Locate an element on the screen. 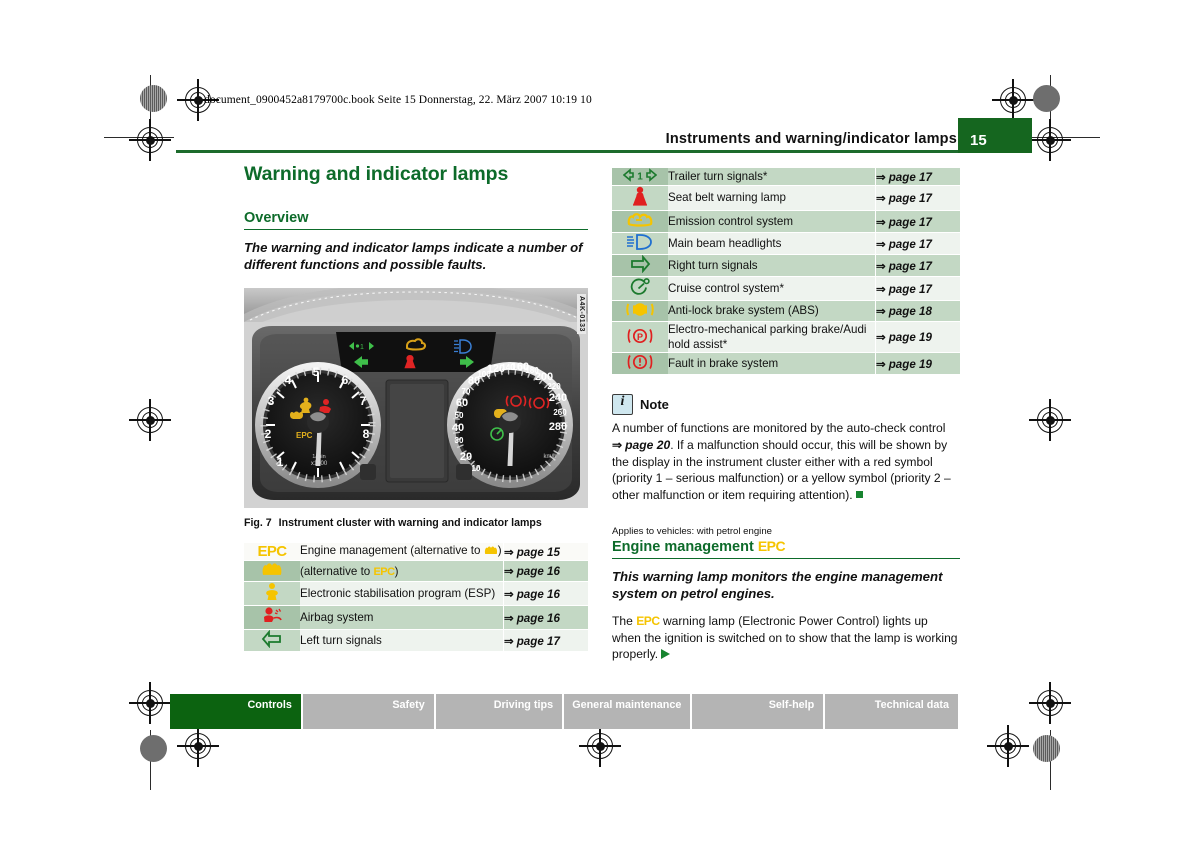 This screenshot has height=848, width=1200. lamp-description-cell: Fault in brake system is located at coordinates (772, 363).